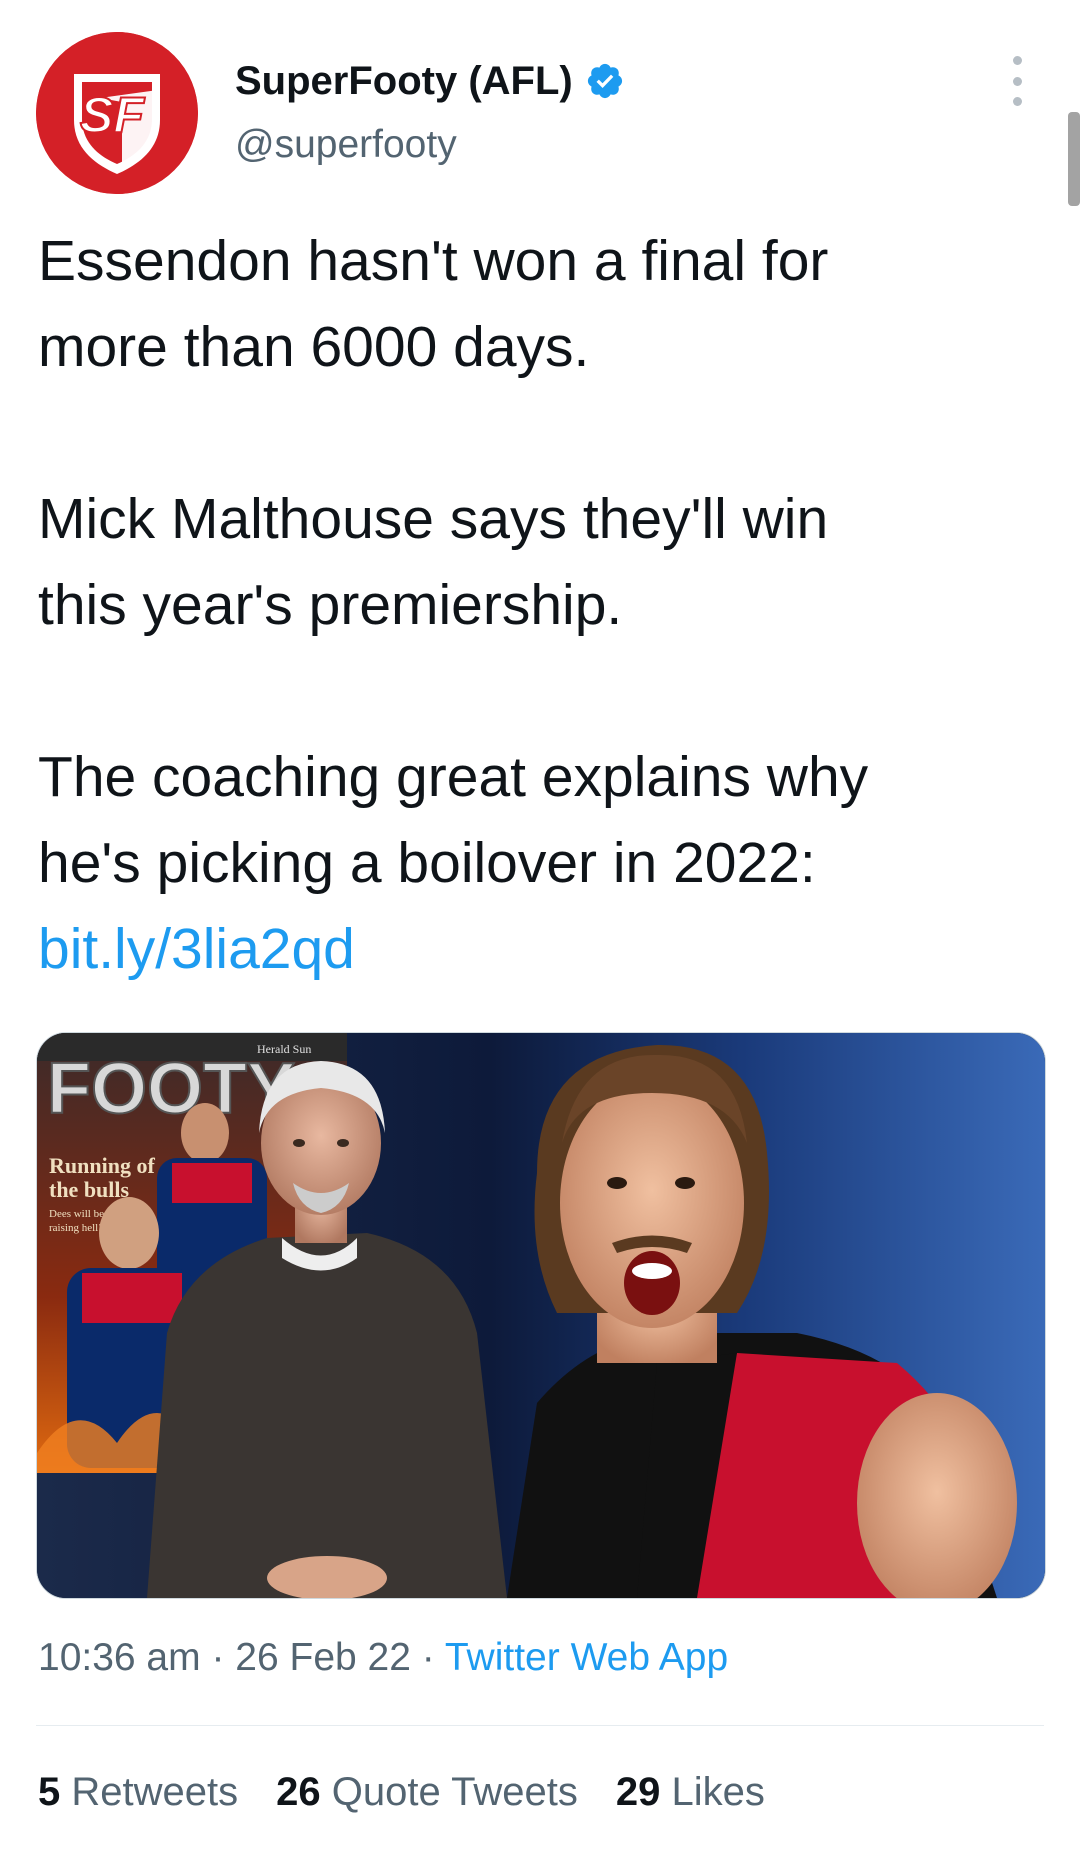 Image resolution: width=1080 pixels, height=1860 pixels. I want to click on magazine-tagline: the bulls, so click(89, 1189).